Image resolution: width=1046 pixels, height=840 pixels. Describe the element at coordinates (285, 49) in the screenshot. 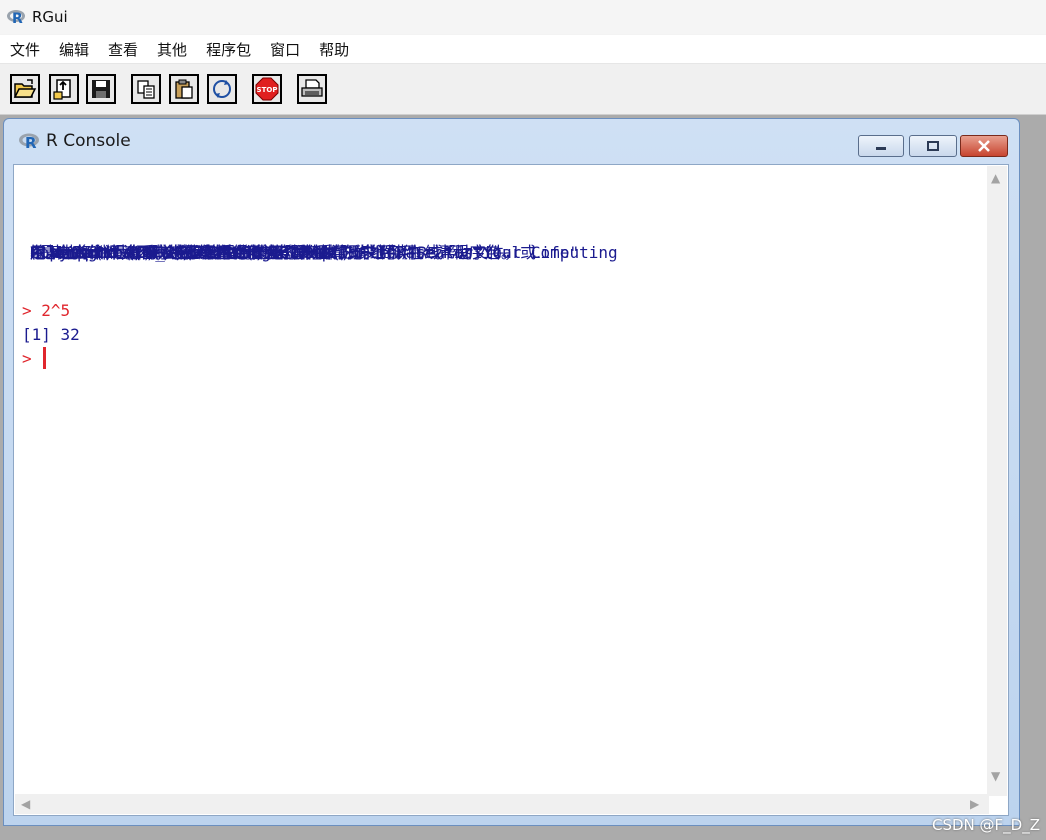

I see `menu-windows: 窗口` at that location.